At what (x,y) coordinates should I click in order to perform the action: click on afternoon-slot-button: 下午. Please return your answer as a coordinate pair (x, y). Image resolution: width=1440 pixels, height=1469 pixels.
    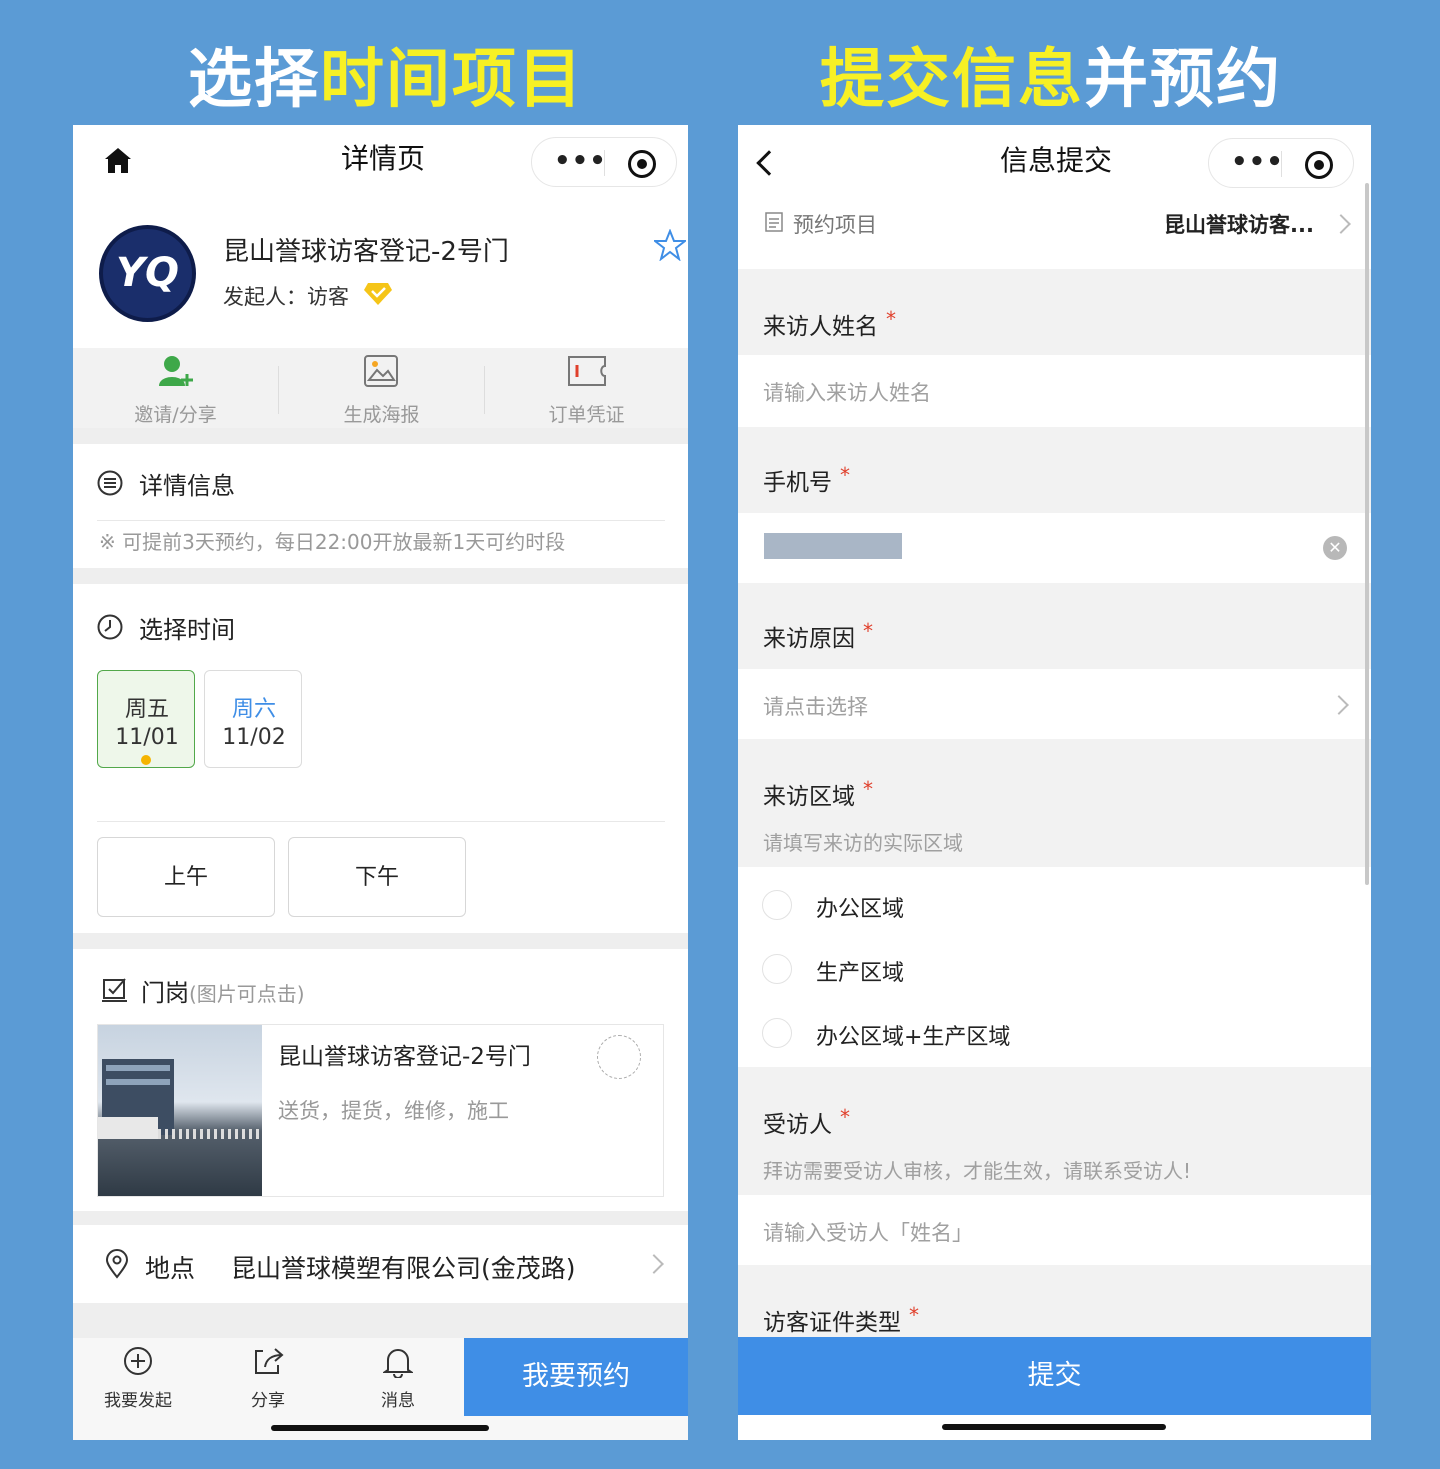
    Looking at the image, I should click on (377, 877).